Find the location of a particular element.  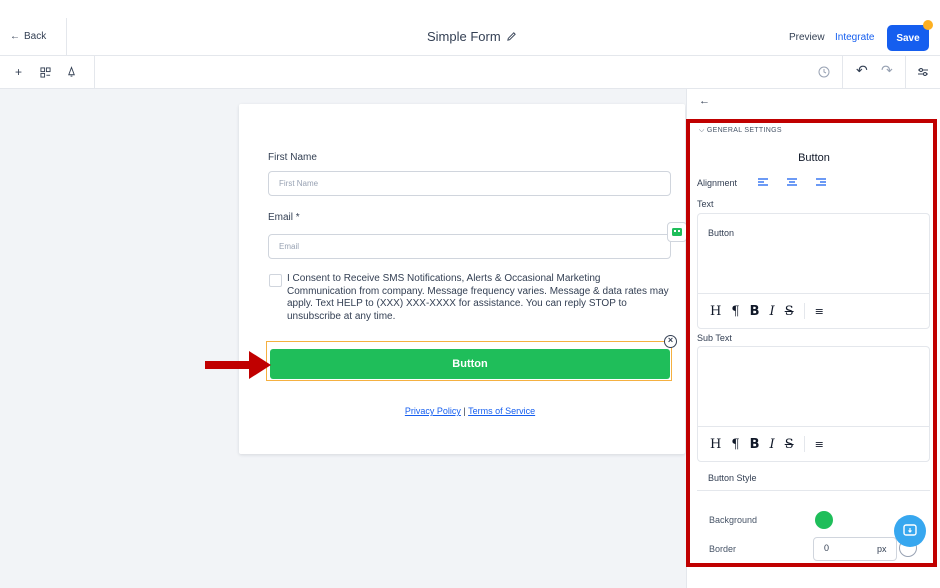

subtext-editor is located at coordinates (813, 386).